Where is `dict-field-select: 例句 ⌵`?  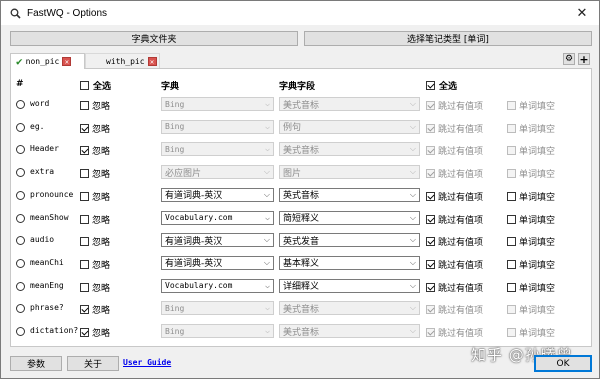
dict-field-select: 例句 ⌵ is located at coordinates (349, 126).